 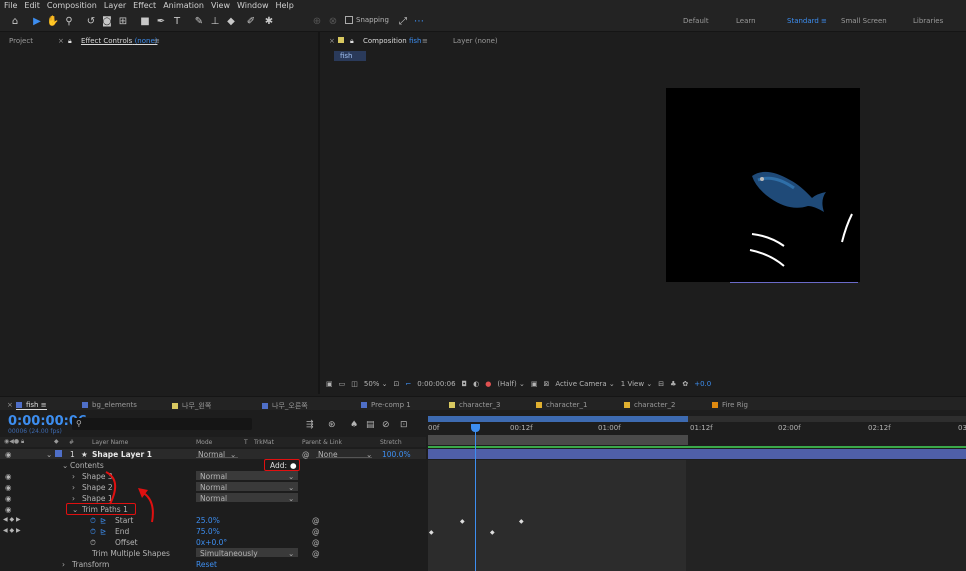 I want to click on frame-blending-icon: ▤, so click(x=370, y=425).